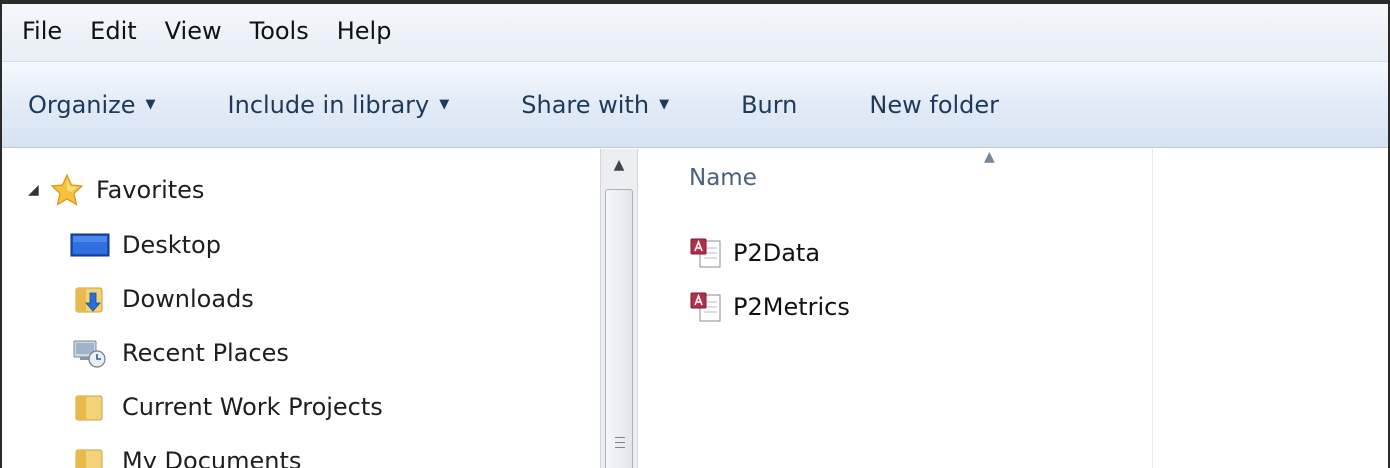  Describe the element at coordinates (150, 190) in the screenshot. I see `favorites-label: Favorites` at that location.